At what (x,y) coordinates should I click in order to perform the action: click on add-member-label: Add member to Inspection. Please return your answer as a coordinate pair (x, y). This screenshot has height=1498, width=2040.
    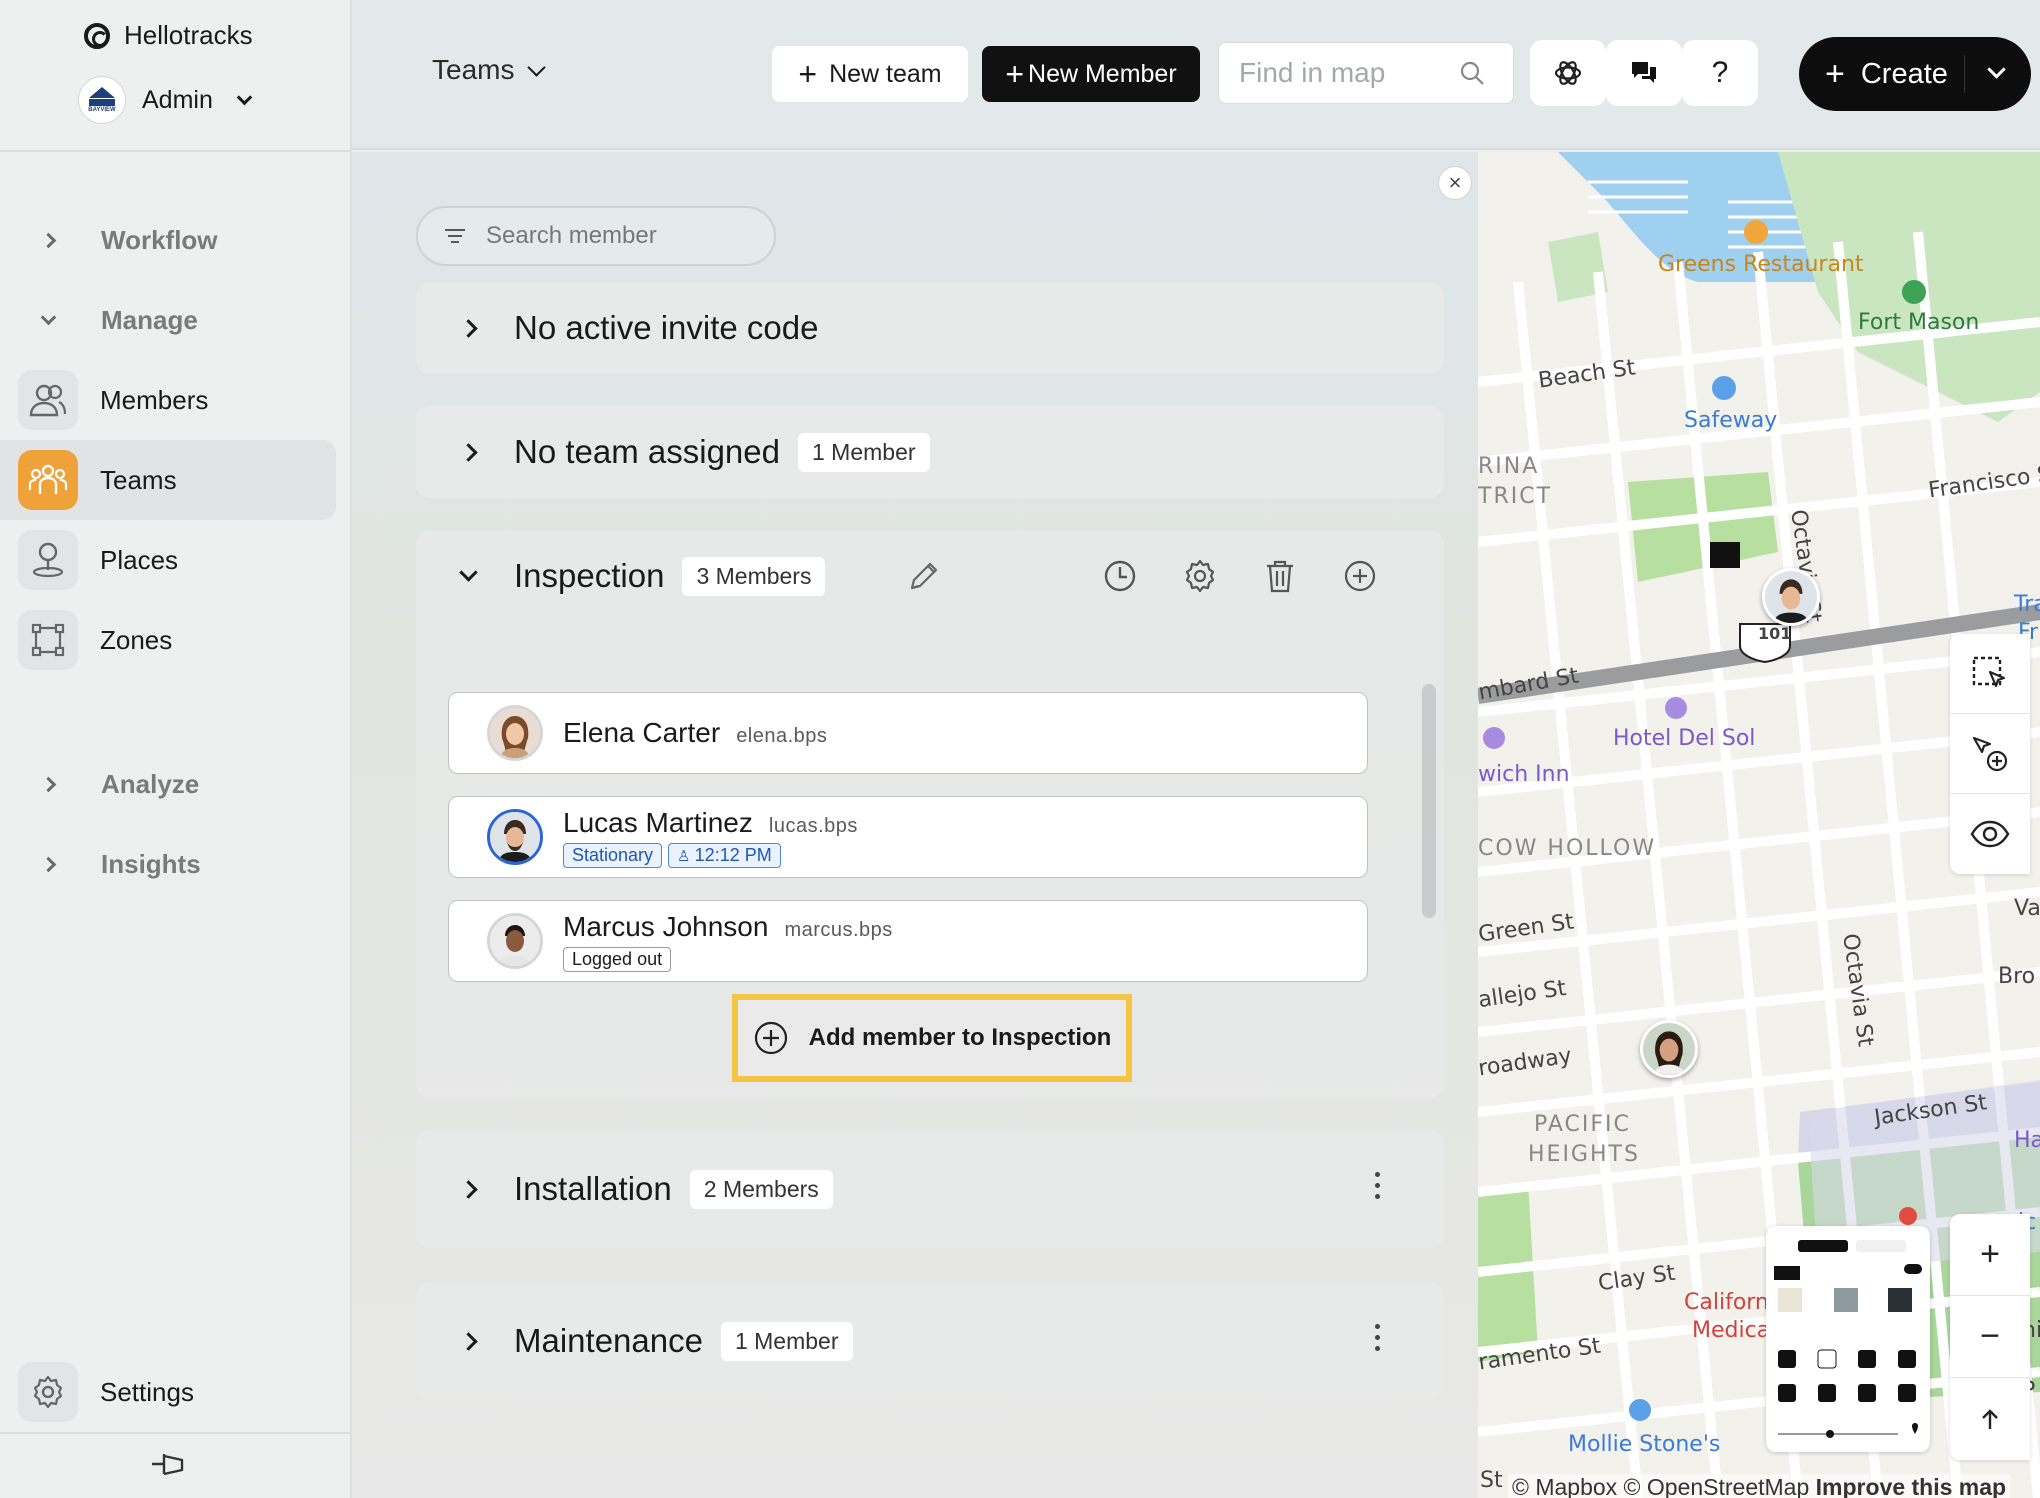
    Looking at the image, I should click on (960, 1037).